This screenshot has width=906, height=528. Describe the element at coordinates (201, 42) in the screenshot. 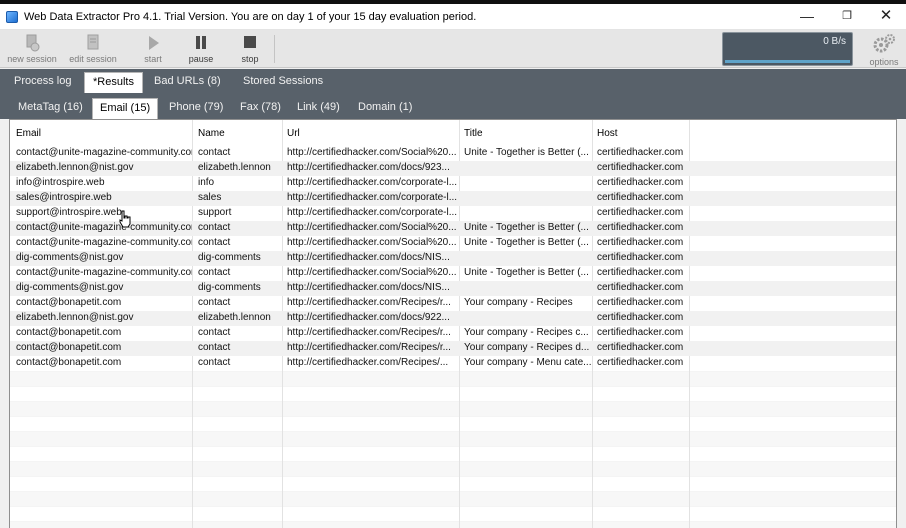

I see `pause-icon` at that location.